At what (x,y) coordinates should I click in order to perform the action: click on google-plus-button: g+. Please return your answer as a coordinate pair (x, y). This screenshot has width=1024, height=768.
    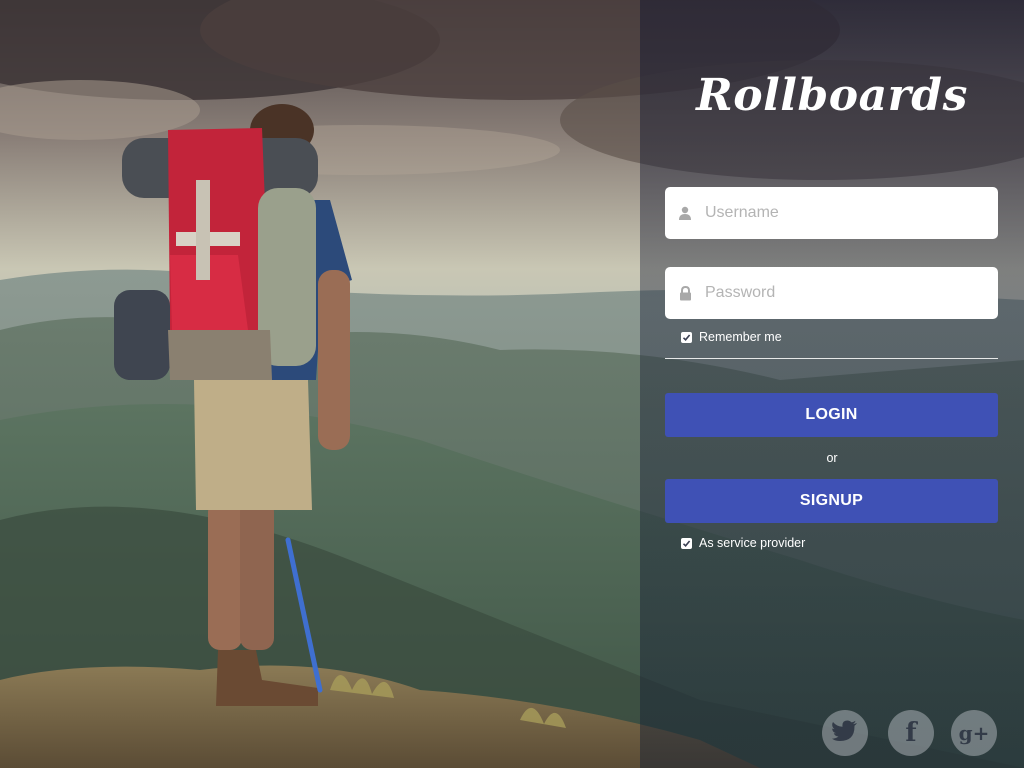
    Looking at the image, I should click on (974, 733).